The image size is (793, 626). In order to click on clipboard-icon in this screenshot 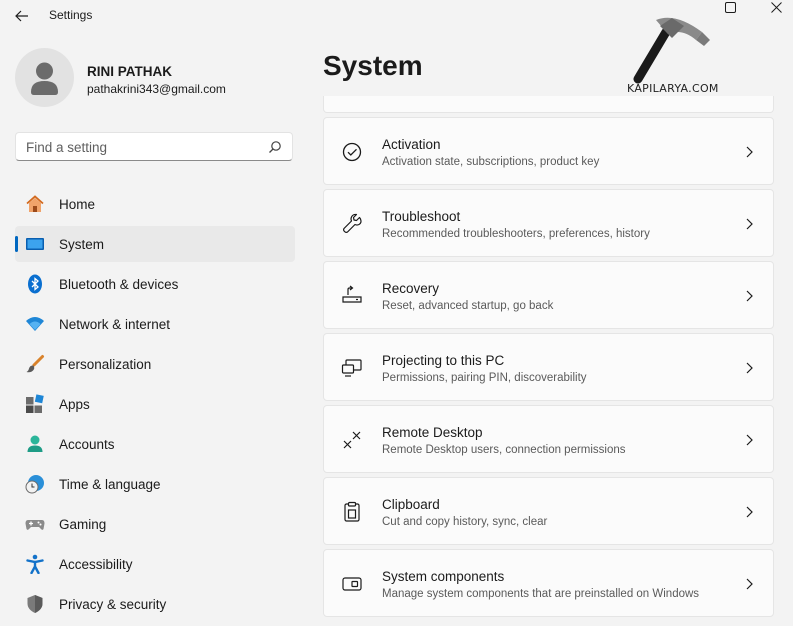, I will do `click(352, 511)`.